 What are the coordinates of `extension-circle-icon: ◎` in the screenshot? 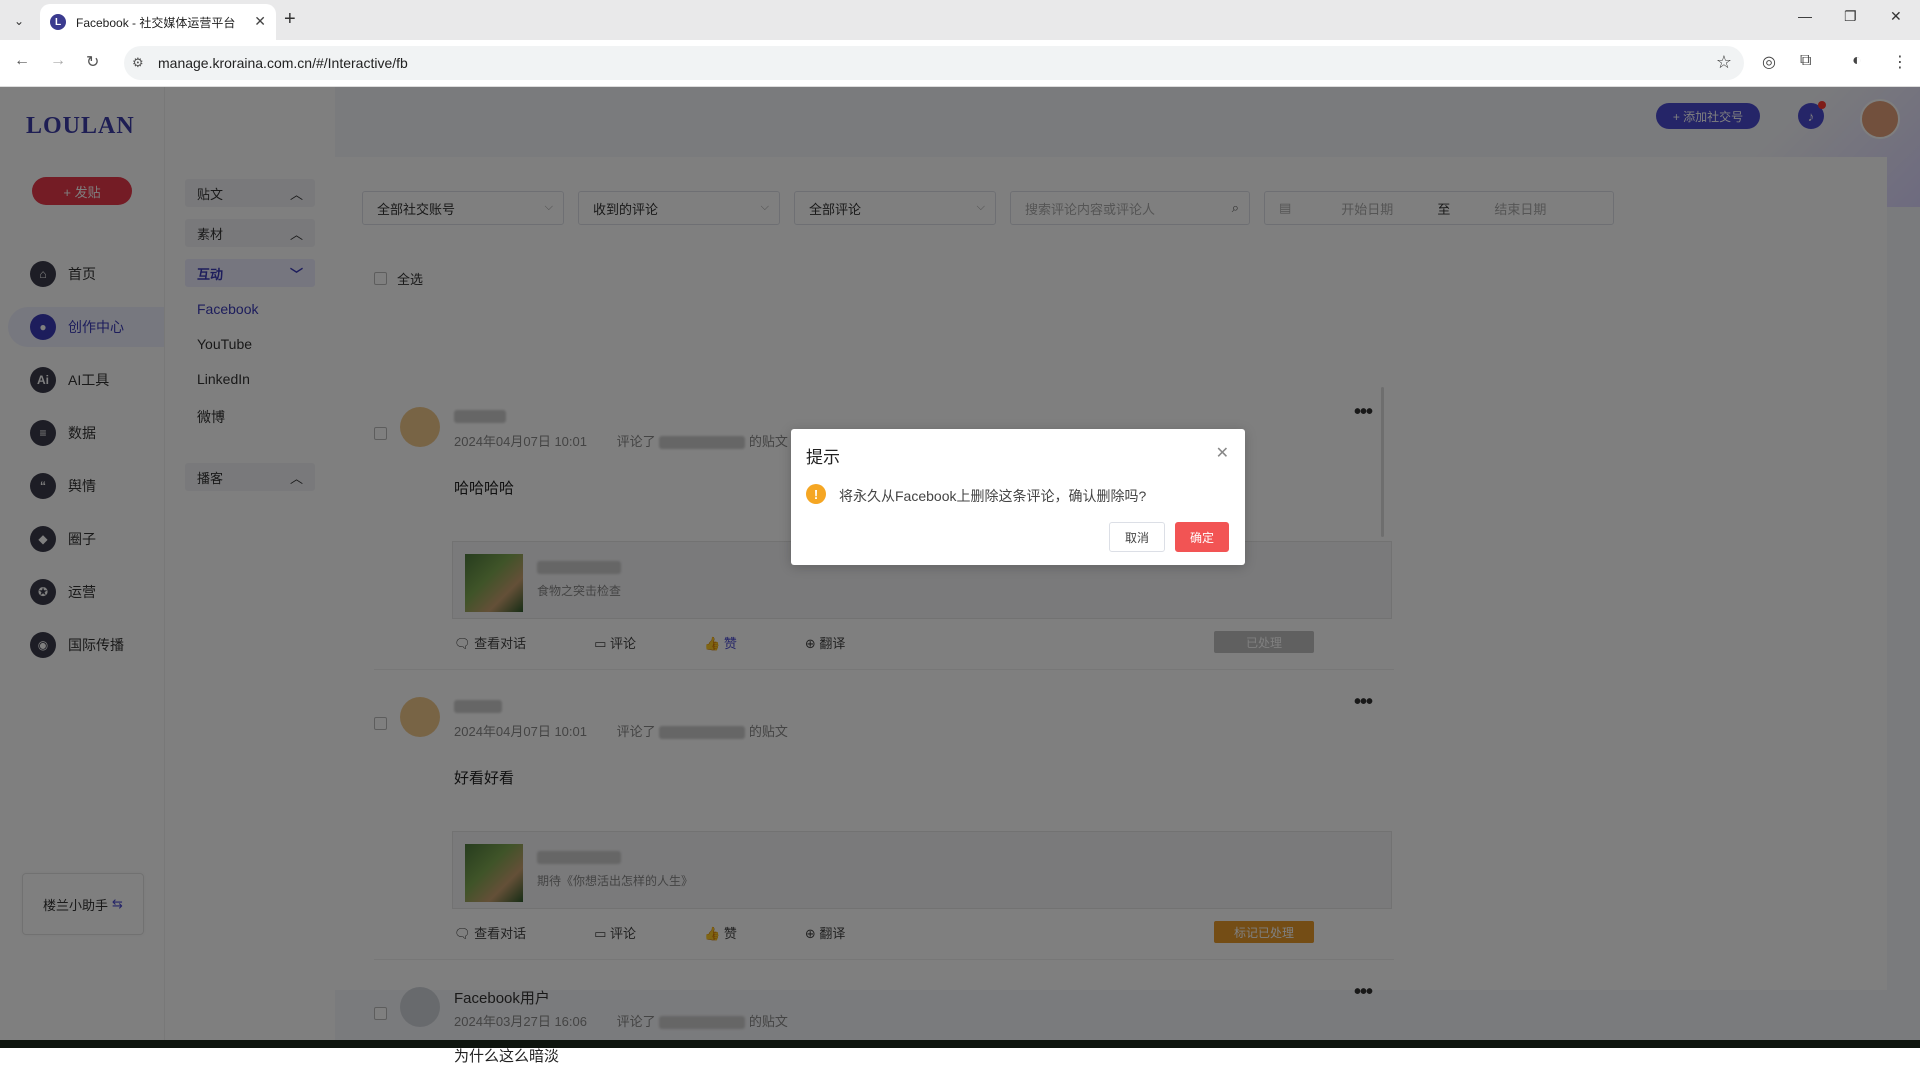 It's located at (1769, 62).